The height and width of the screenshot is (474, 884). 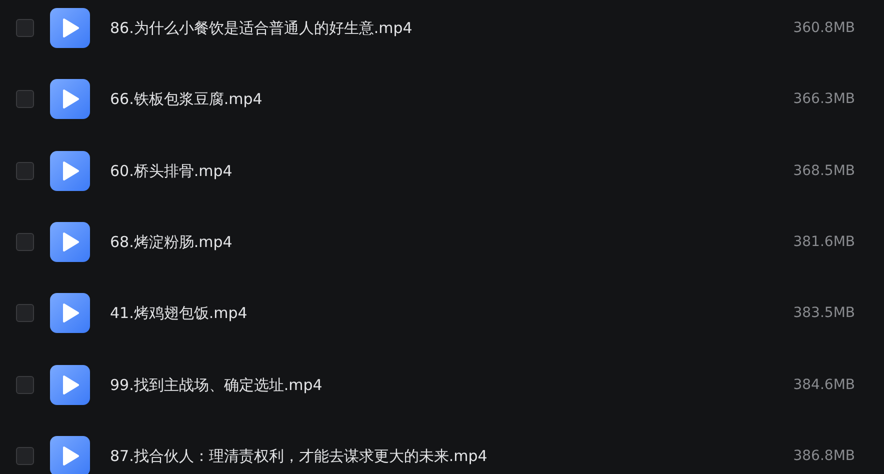 What do you see at coordinates (452, 99) in the screenshot?
I see `file-name: 66.铁板包浆豆腐.mp4` at bounding box center [452, 99].